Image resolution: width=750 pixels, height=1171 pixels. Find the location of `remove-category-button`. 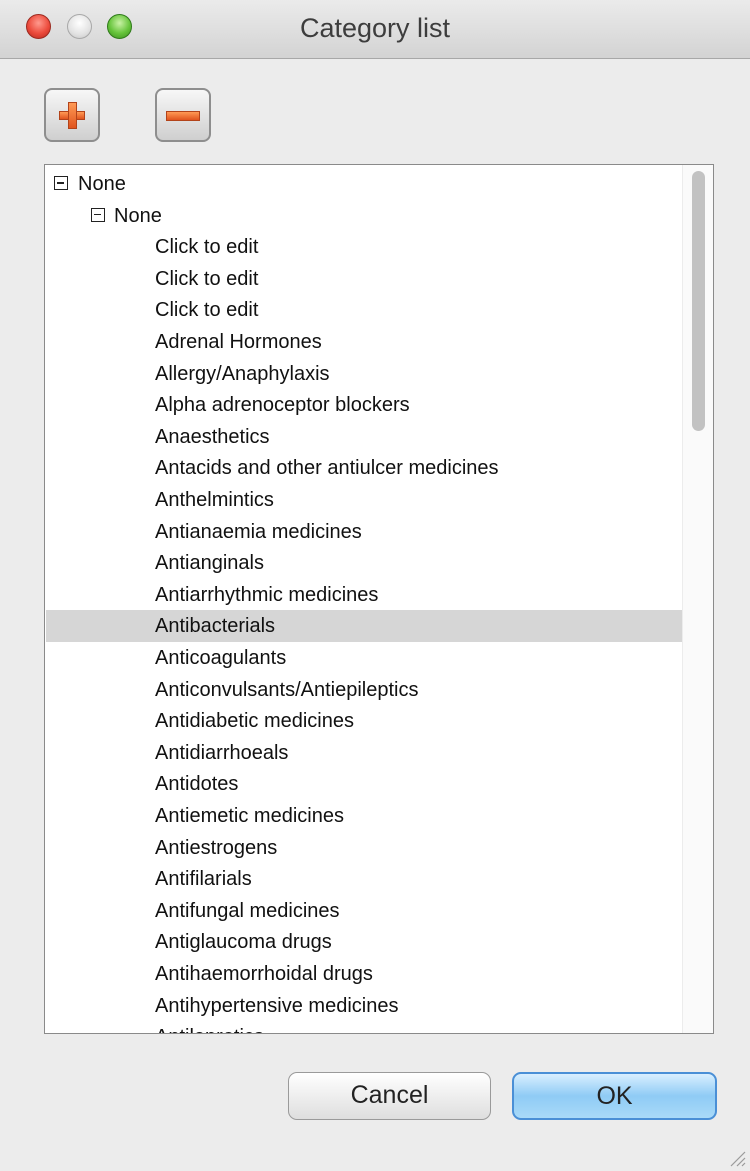

remove-category-button is located at coordinates (183, 115).